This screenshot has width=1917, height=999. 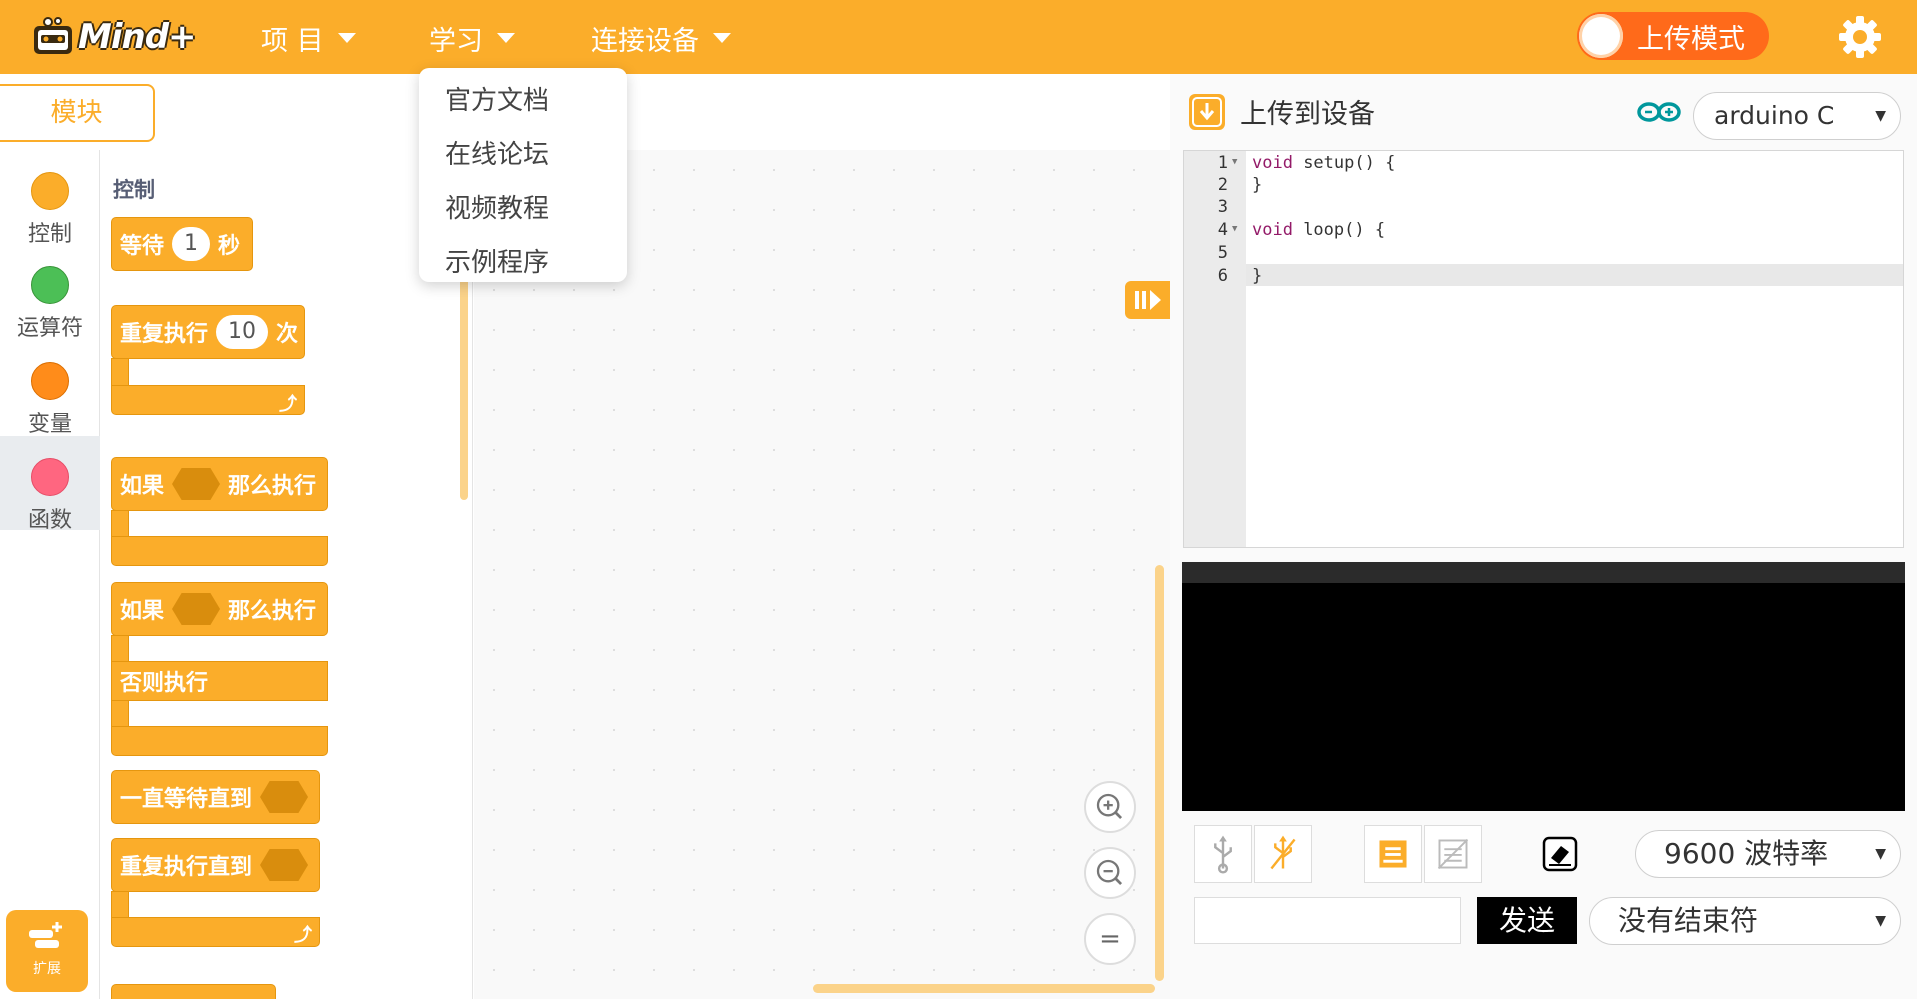 What do you see at coordinates (1659, 112) in the screenshot?
I see `arduino-logo-icon` at bounding box center [1659, 112].